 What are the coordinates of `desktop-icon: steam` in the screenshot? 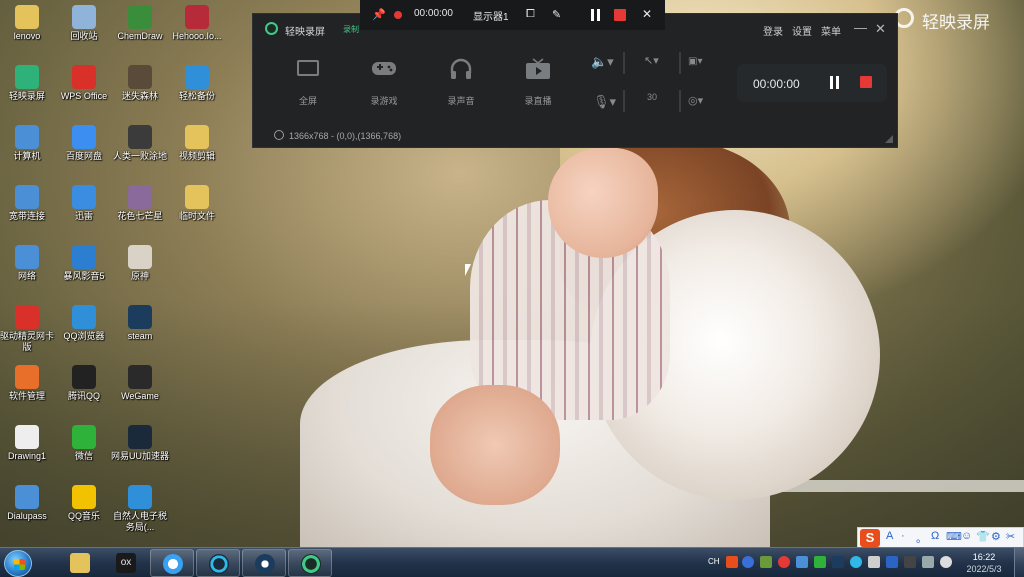 It's located at (140, 323).